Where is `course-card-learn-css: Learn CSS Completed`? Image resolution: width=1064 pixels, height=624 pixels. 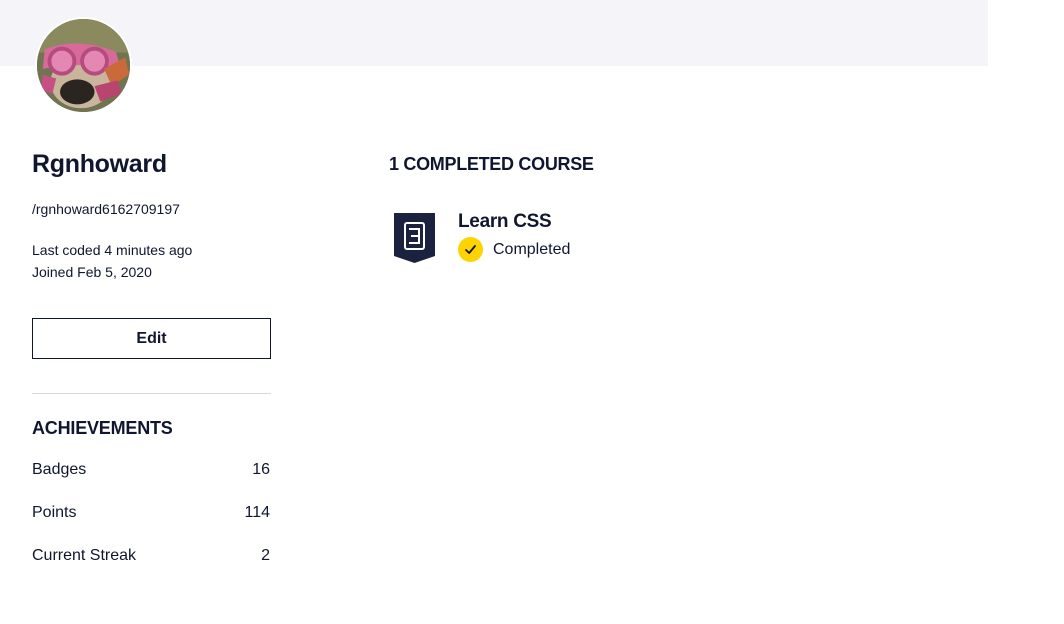
course-card-learn-css: Learn CSS Completed is located at coordinates (523, 238).